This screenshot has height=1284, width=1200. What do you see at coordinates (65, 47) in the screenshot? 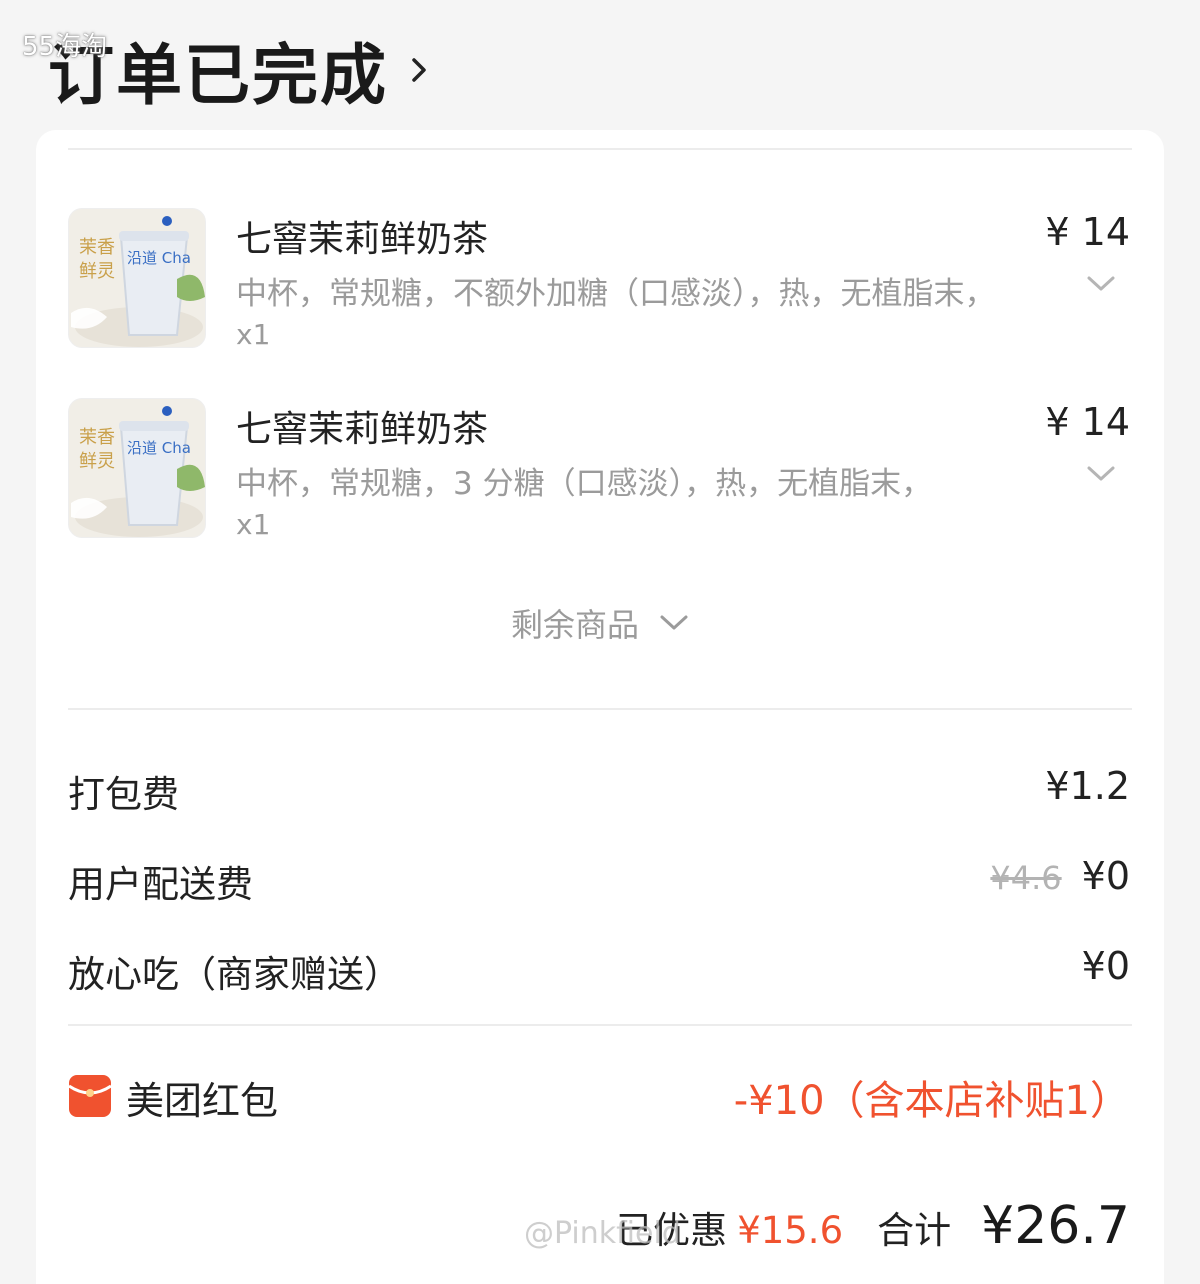
I see `watermark-top: 55海淘` at bounding box center [65, 47].